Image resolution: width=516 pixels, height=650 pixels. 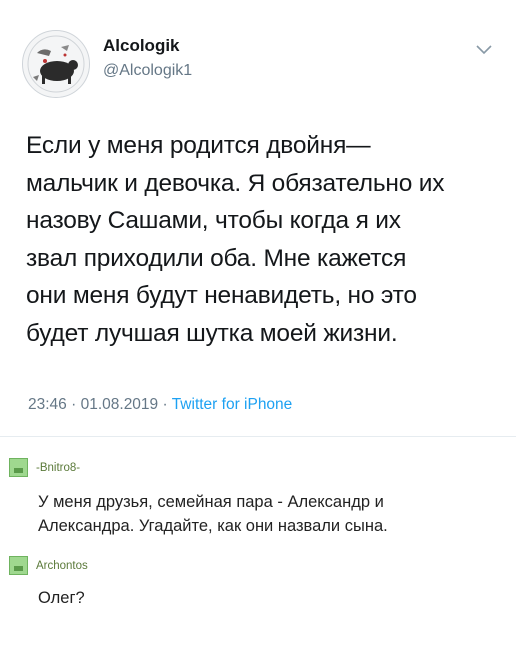 I want to click on comment-author: Archontos, so click(x=62, y=566).